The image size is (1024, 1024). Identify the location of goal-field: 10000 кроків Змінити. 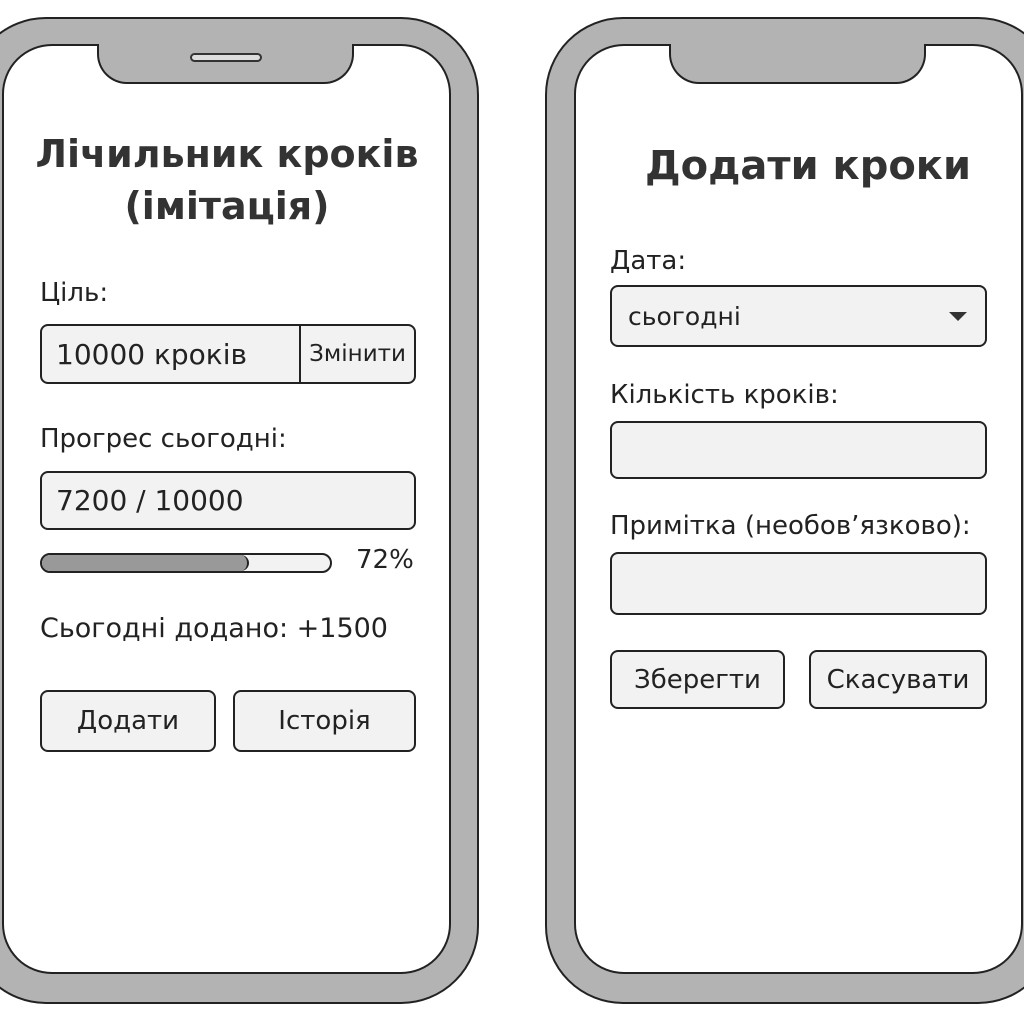
(228, 354).